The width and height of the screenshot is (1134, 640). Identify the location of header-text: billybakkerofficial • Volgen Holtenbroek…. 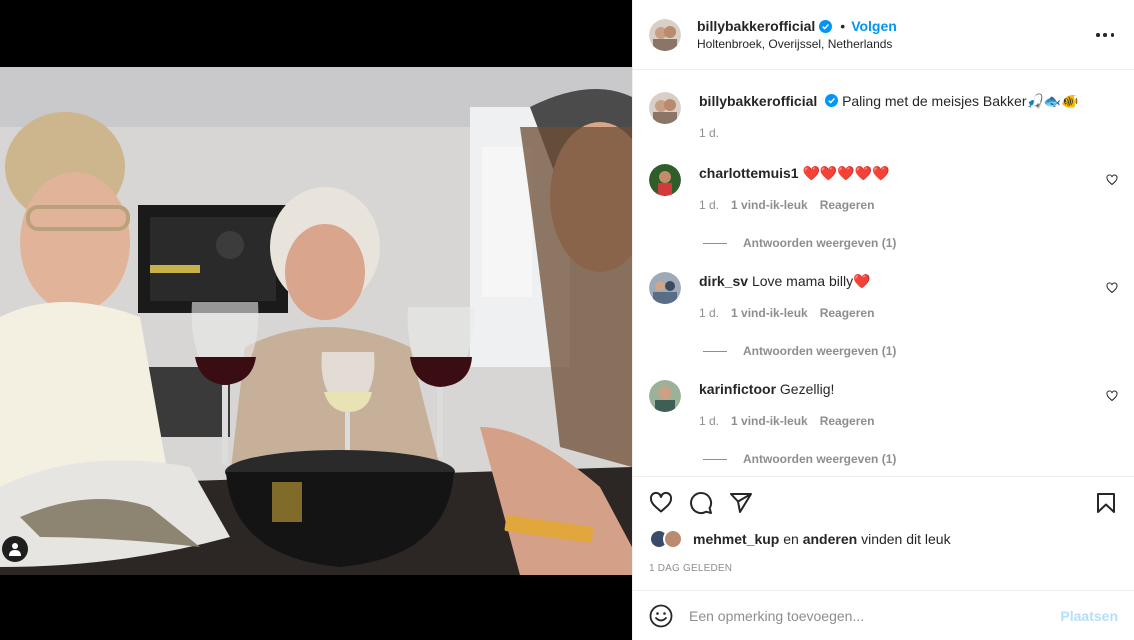
(797, 34).